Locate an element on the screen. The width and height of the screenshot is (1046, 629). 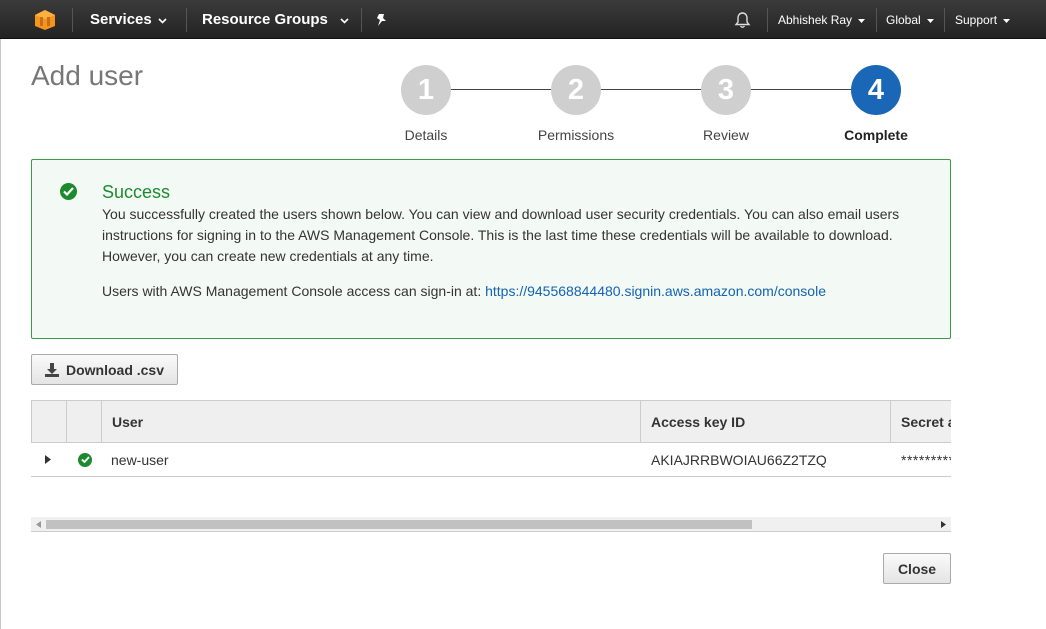
expand-column-header is located at coordinates (49, 421).